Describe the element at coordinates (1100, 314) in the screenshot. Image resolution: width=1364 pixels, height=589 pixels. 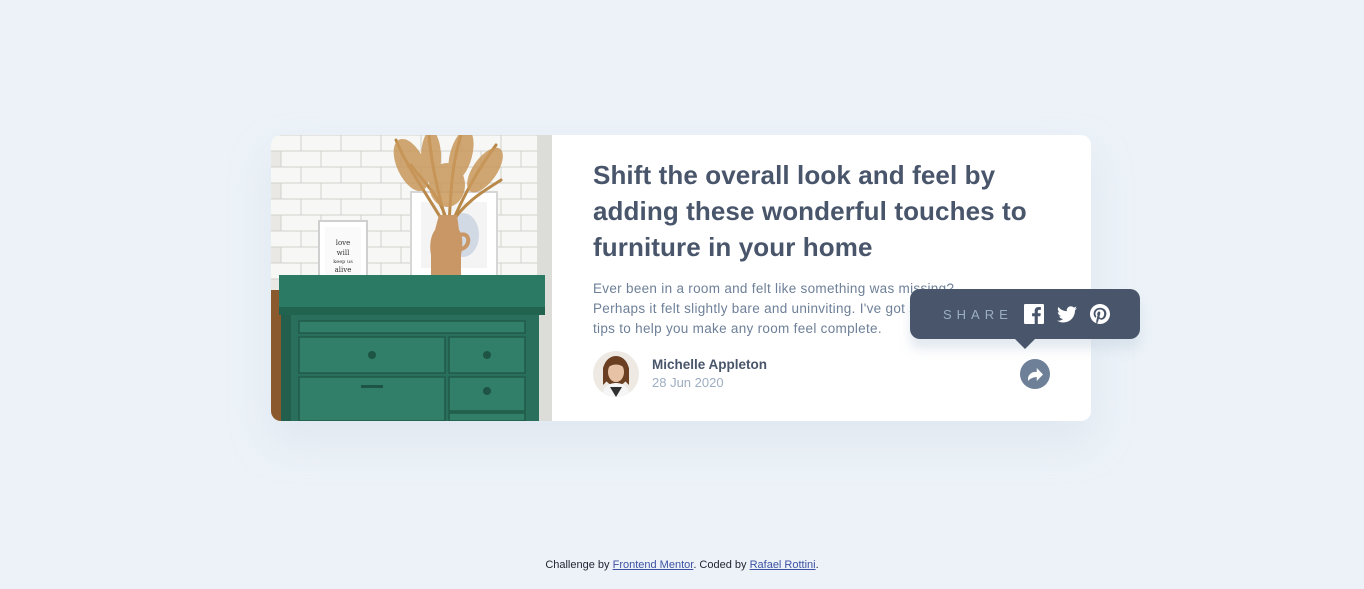
I see `pinterest-icon` at that location.